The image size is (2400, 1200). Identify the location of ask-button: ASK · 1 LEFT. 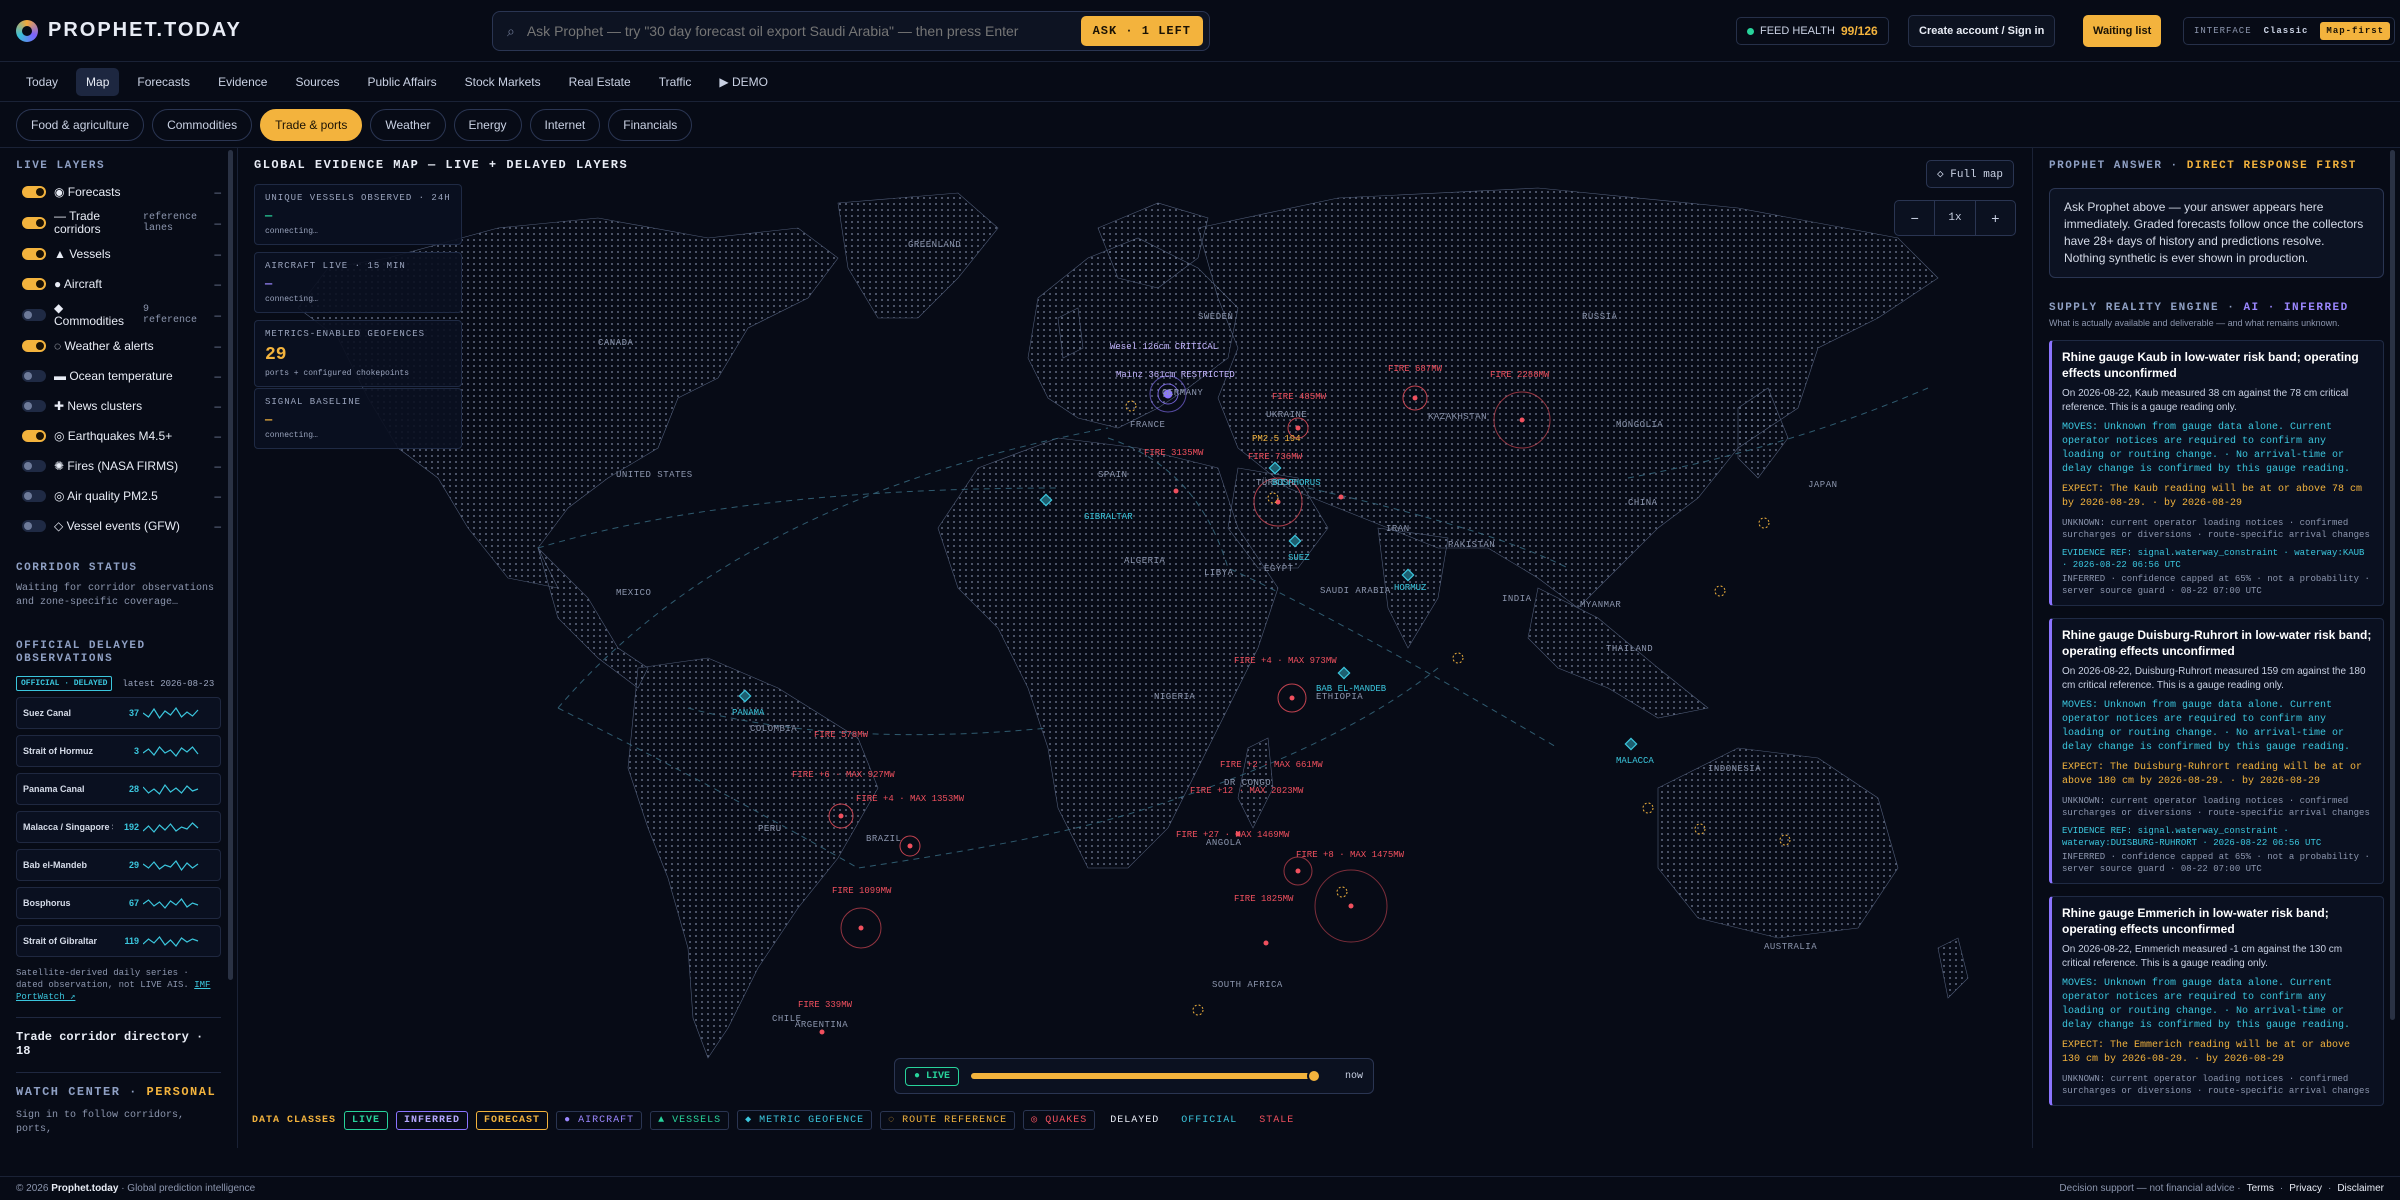
(1141, 31).